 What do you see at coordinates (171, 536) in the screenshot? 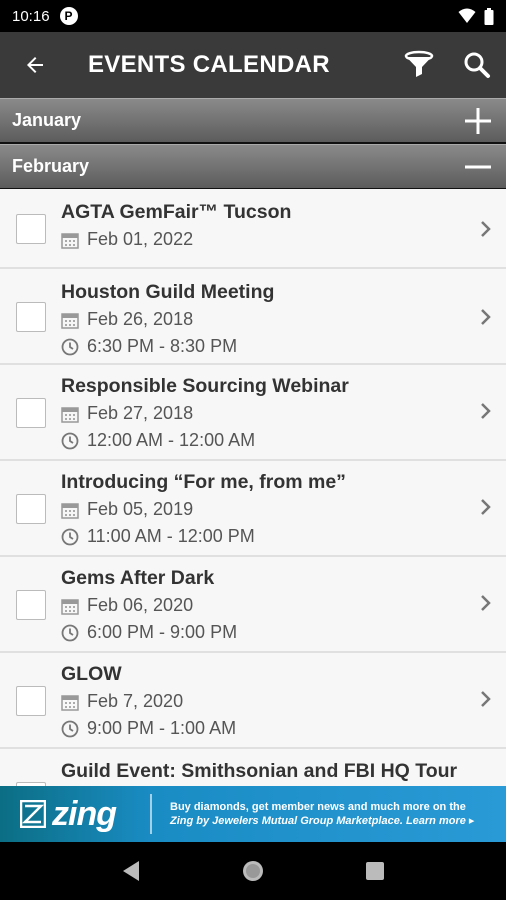
I see `event-time-text: 11:00 AM - 12:00 PM` at bounding box center [171, 536].